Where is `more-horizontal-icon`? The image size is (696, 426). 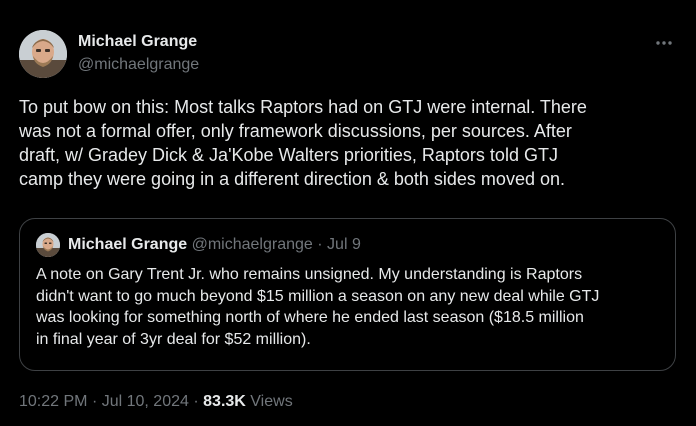 more-horizontal-icon is located at coordinates (664, 42).